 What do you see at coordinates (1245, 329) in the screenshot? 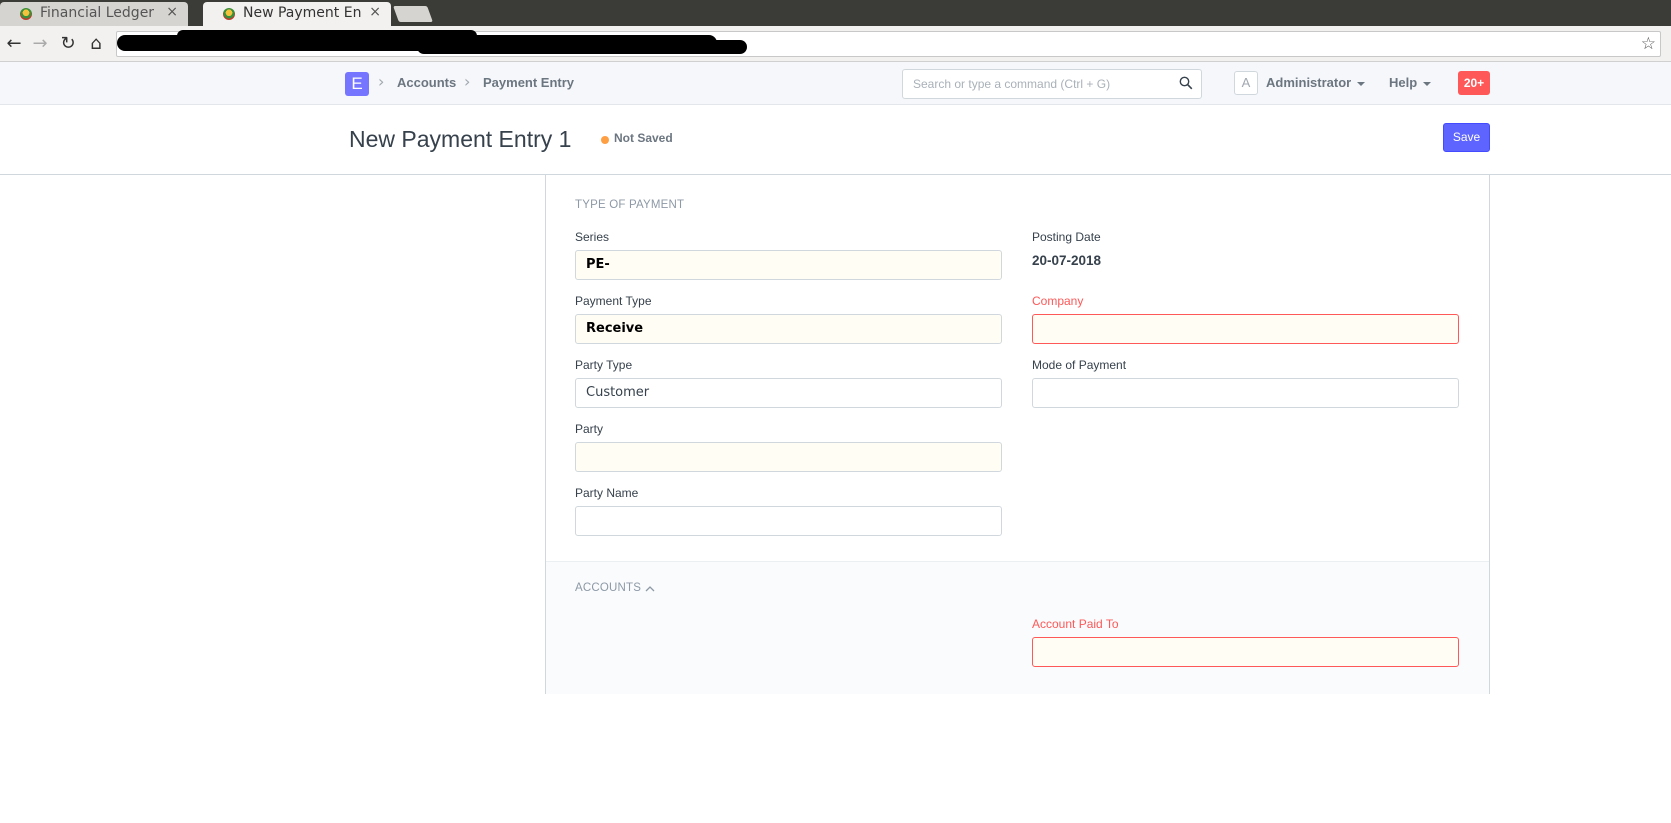
I see `company-field` at bounding box center [1245, 329].